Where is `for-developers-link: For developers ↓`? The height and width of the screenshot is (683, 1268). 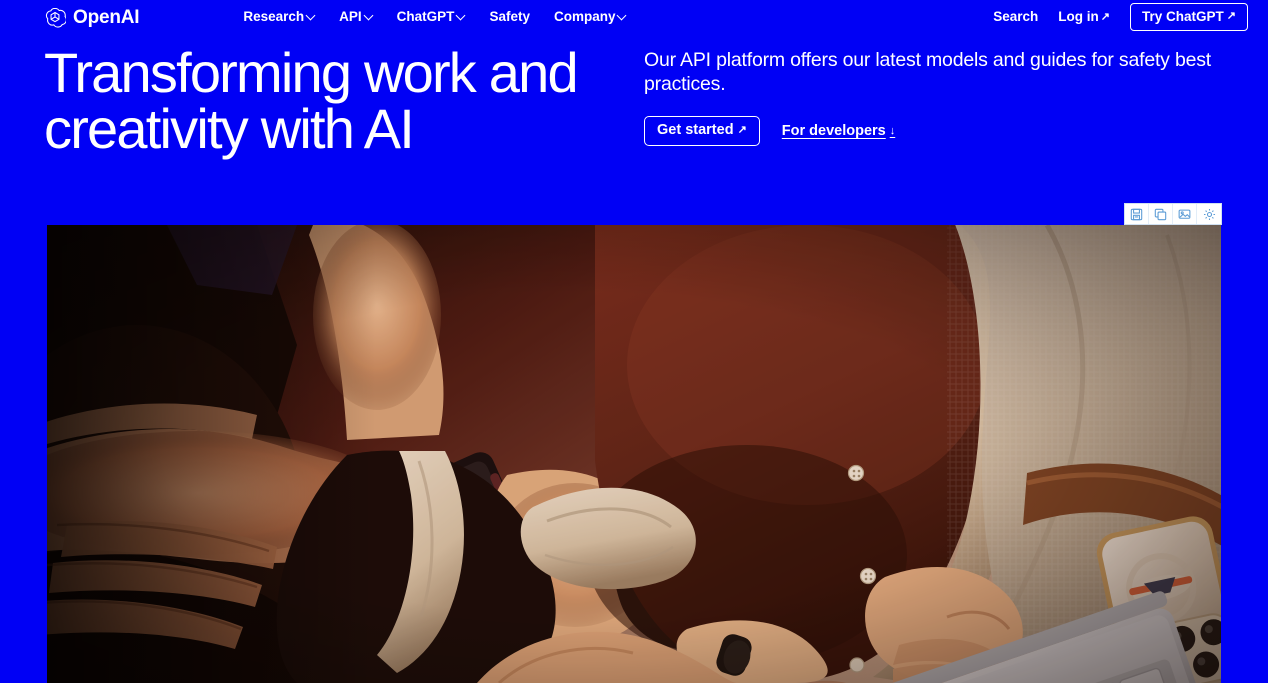
for-developers-link: For developers ↓ is located at coordinates (838, 131).